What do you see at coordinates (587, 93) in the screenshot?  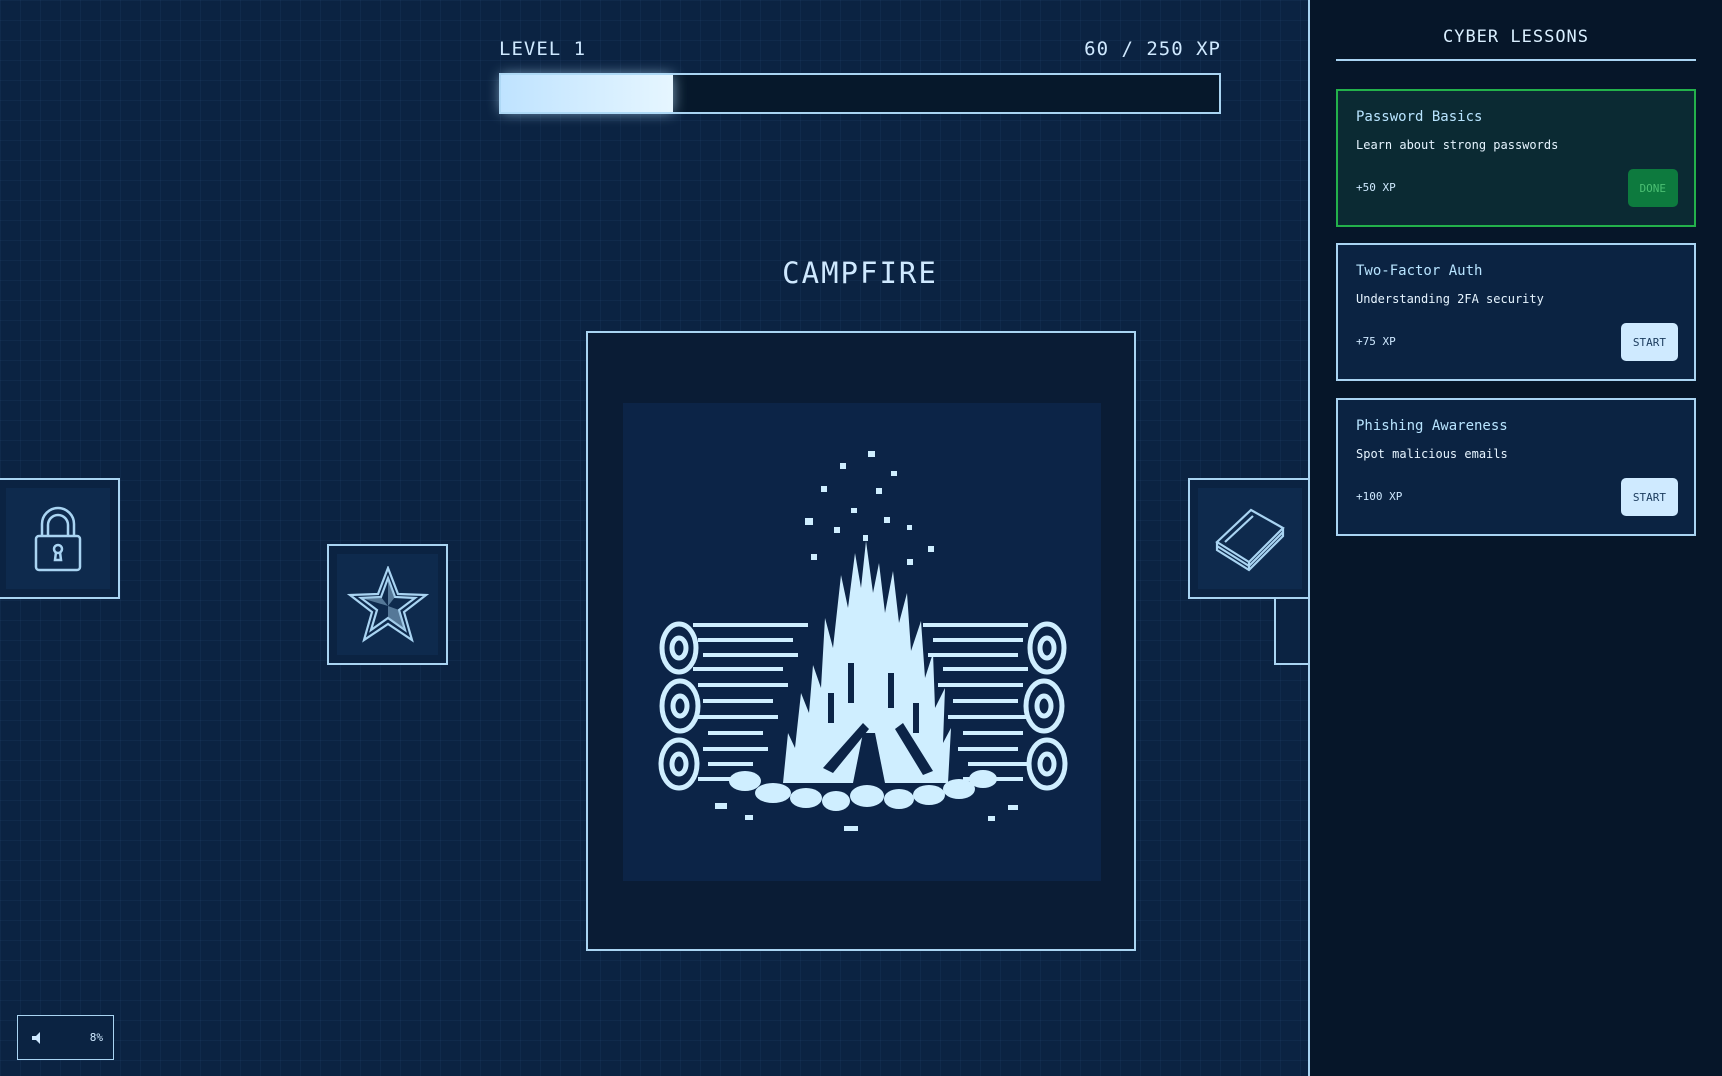 I see `xp-progress-fill` at bounding box center [587, 93].